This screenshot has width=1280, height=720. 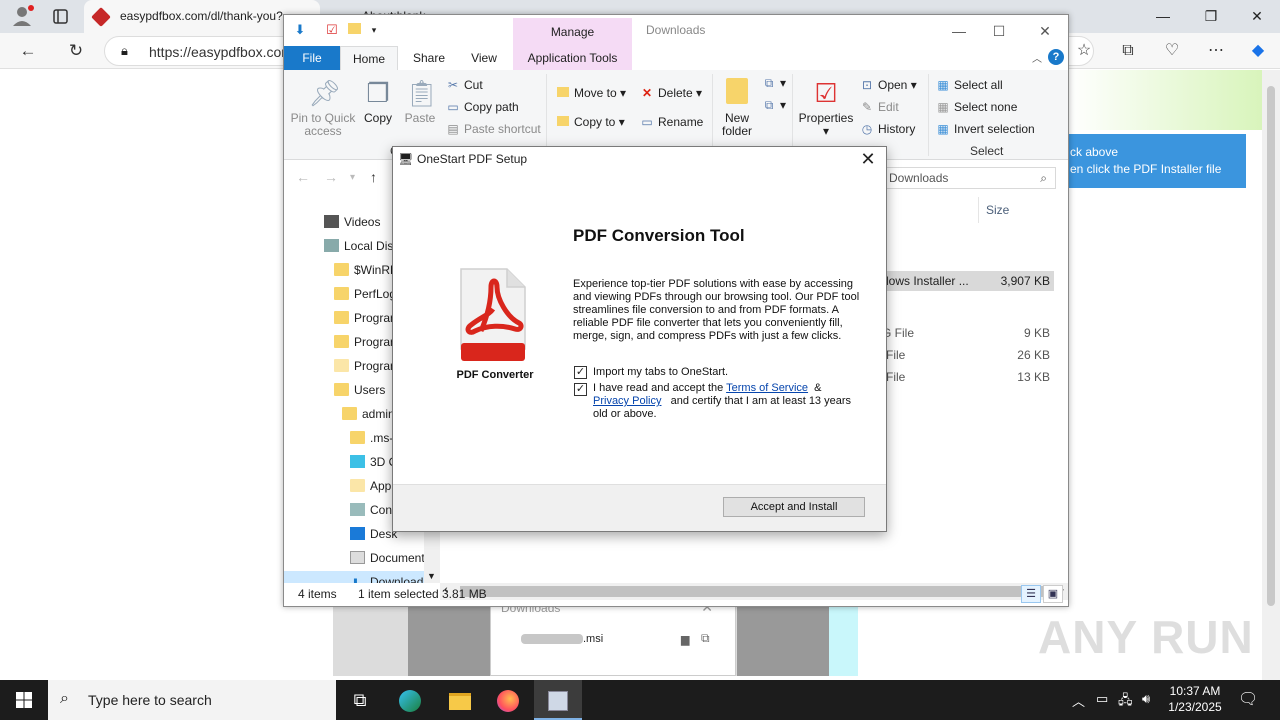 I want to click on paste-shortcut-button: ▤ Paste shortcut, so click(x=493, y=129).